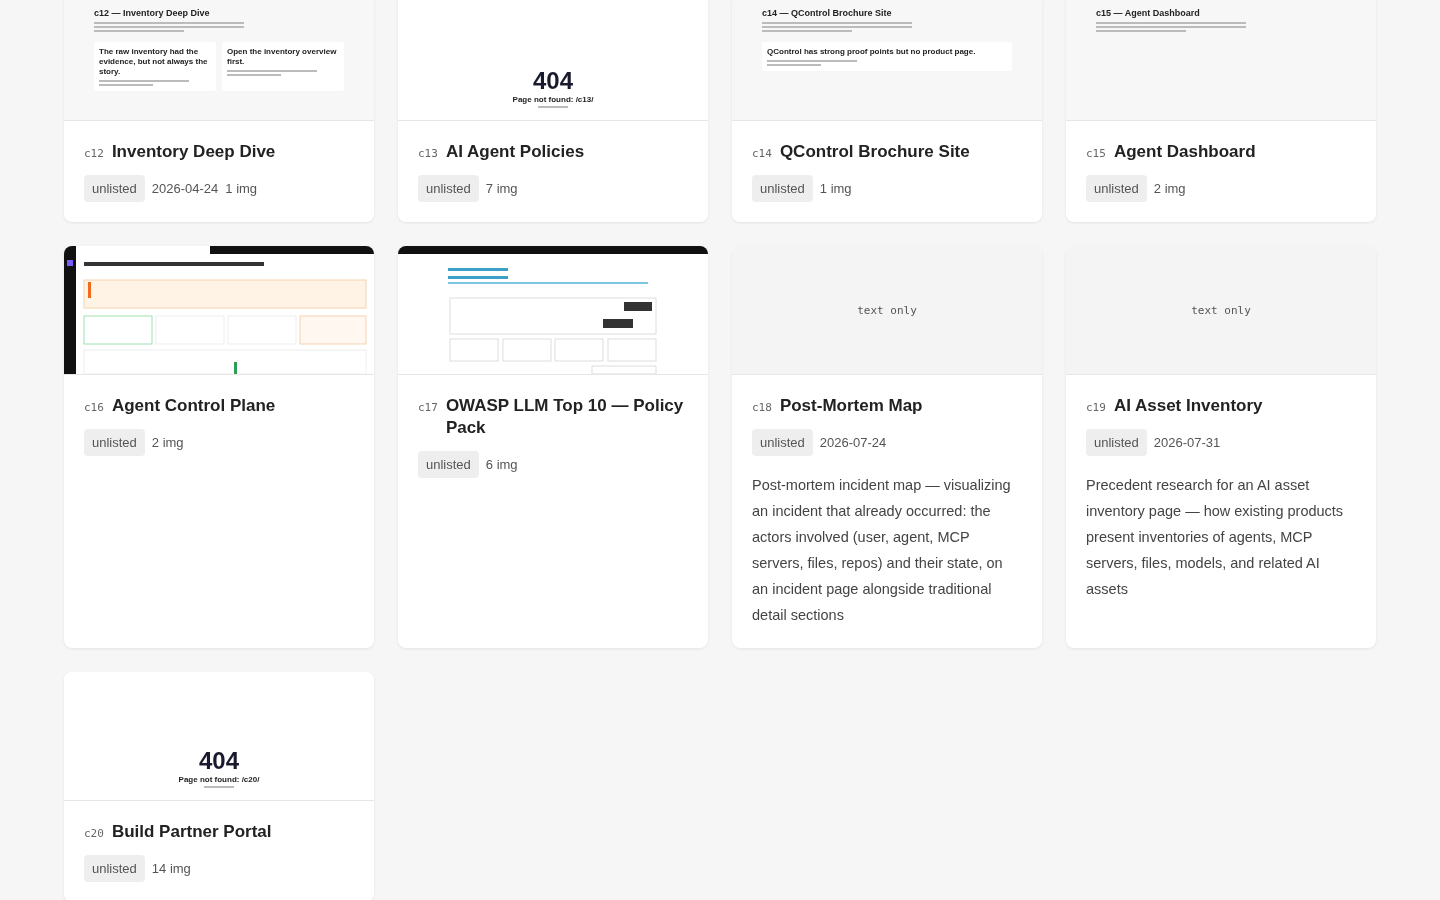 This screenshot has width=1440, height=900. I want to click on project-date: 2026-04-24, so click(185, 188).